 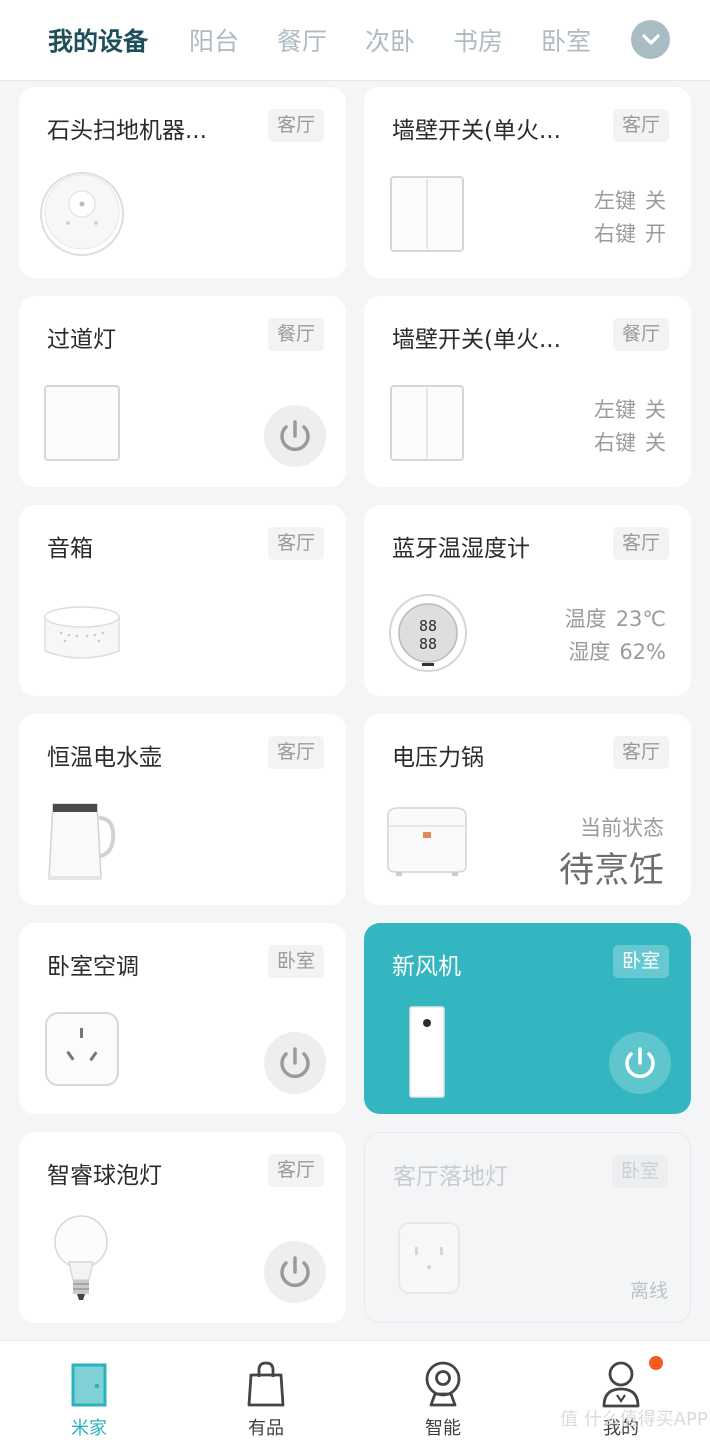 What do you see at coordinates (82, 214) in the screenshot?
I see `robot-vacuum-icon` at bounding box center [82, 214].